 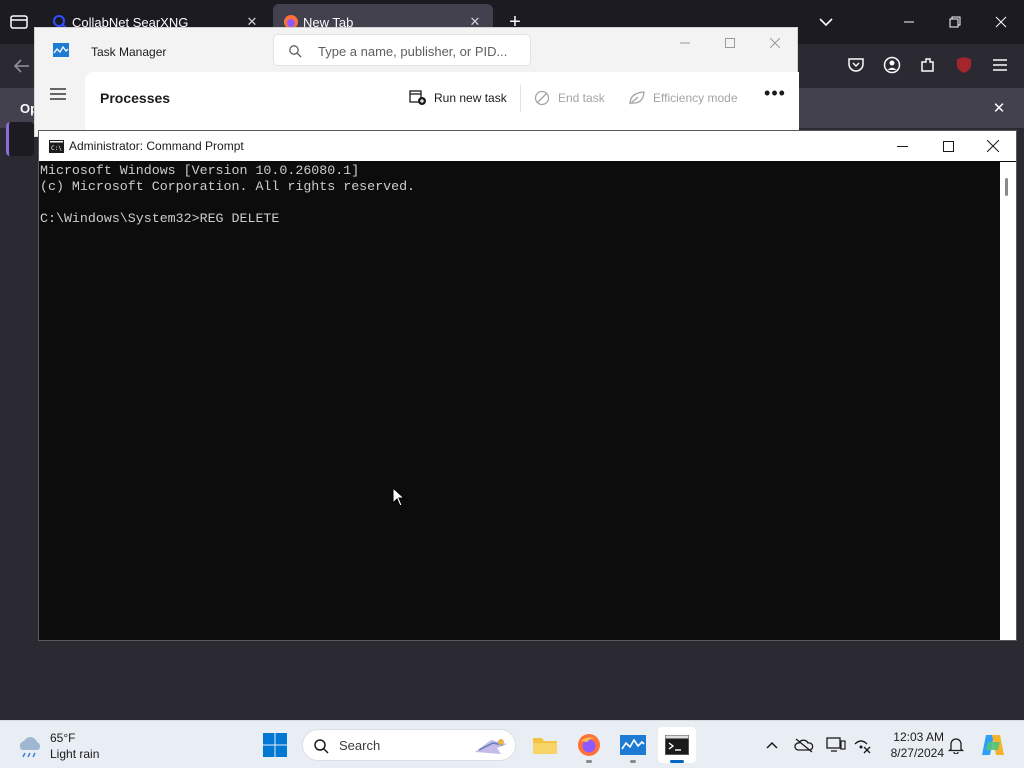 I want to click on command-prompt-icon: C:\, so click(x=56, y=146).